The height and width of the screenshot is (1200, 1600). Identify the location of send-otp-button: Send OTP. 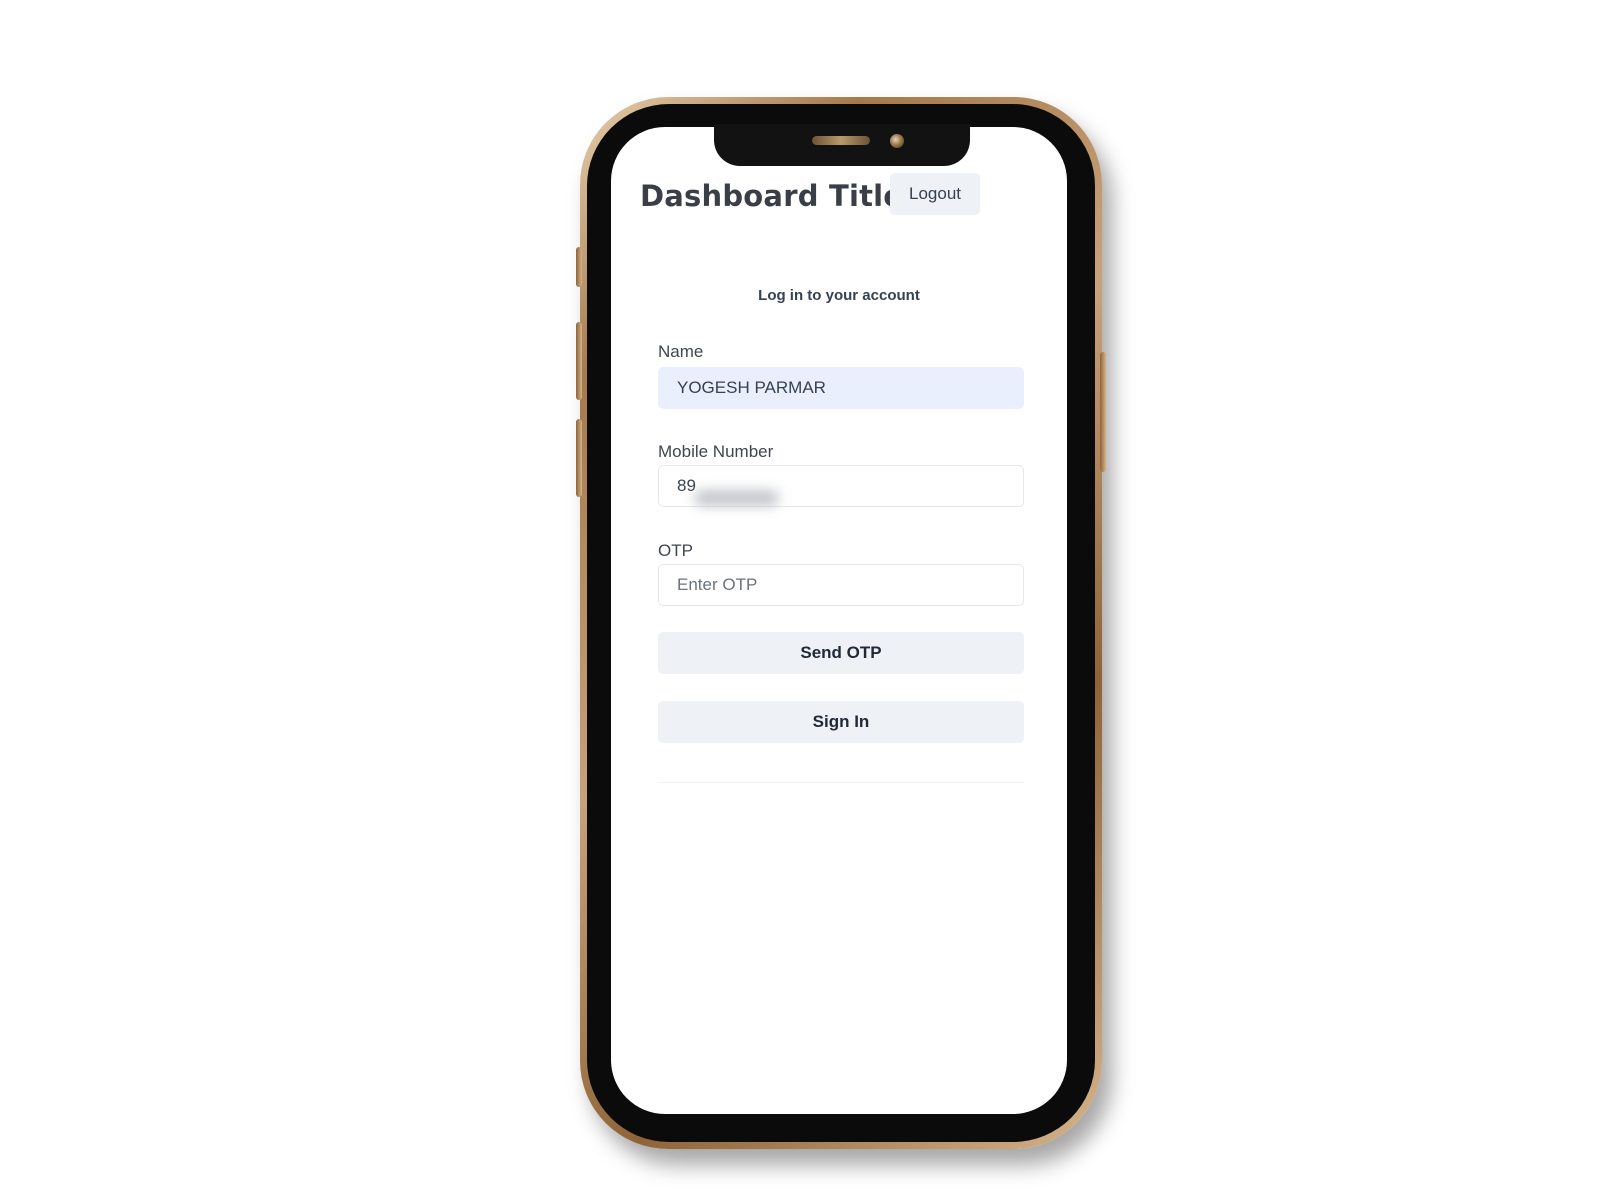
(841, 653).